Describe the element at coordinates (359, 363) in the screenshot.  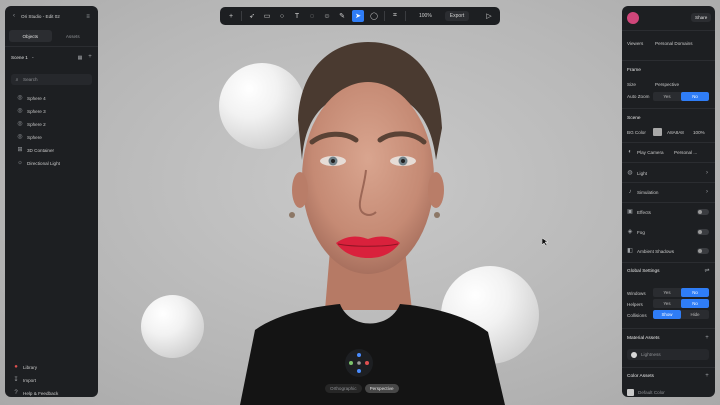
I see `orientation-gizmo` at that location.